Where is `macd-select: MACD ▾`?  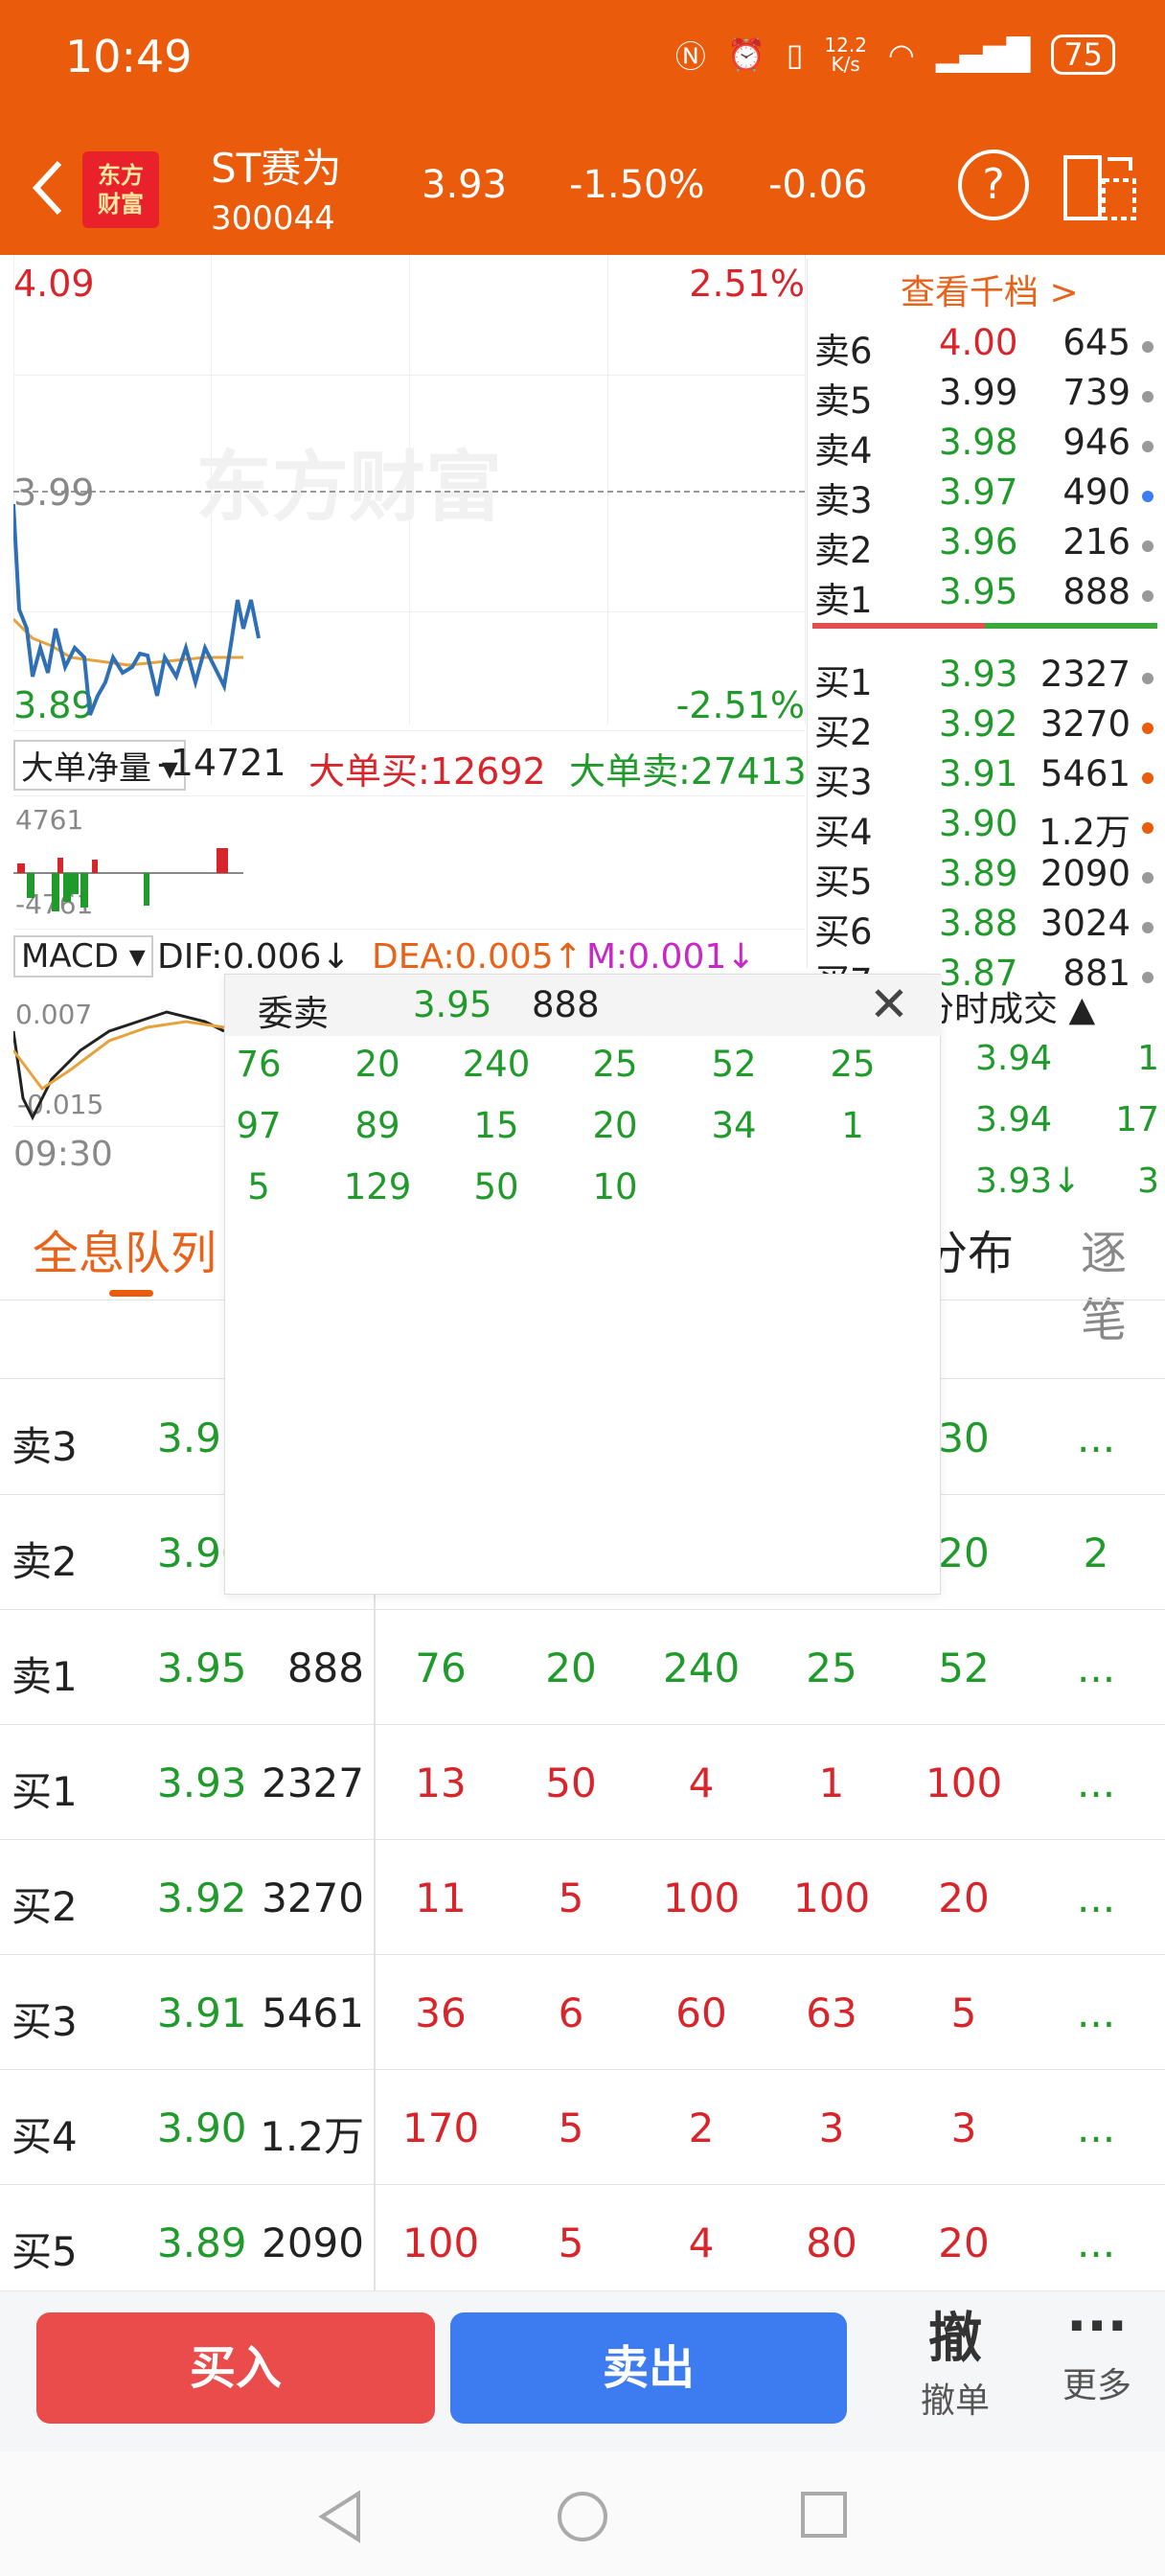
macd-select: MACD ▾ is located at coordinates (83, 956).